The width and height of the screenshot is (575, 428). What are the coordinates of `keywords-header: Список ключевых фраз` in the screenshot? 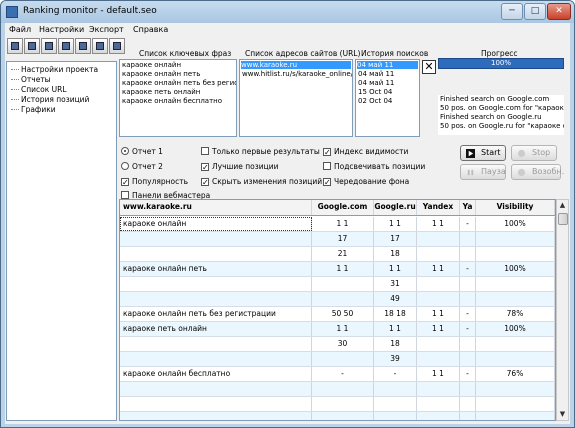 It's located at (185, 53).